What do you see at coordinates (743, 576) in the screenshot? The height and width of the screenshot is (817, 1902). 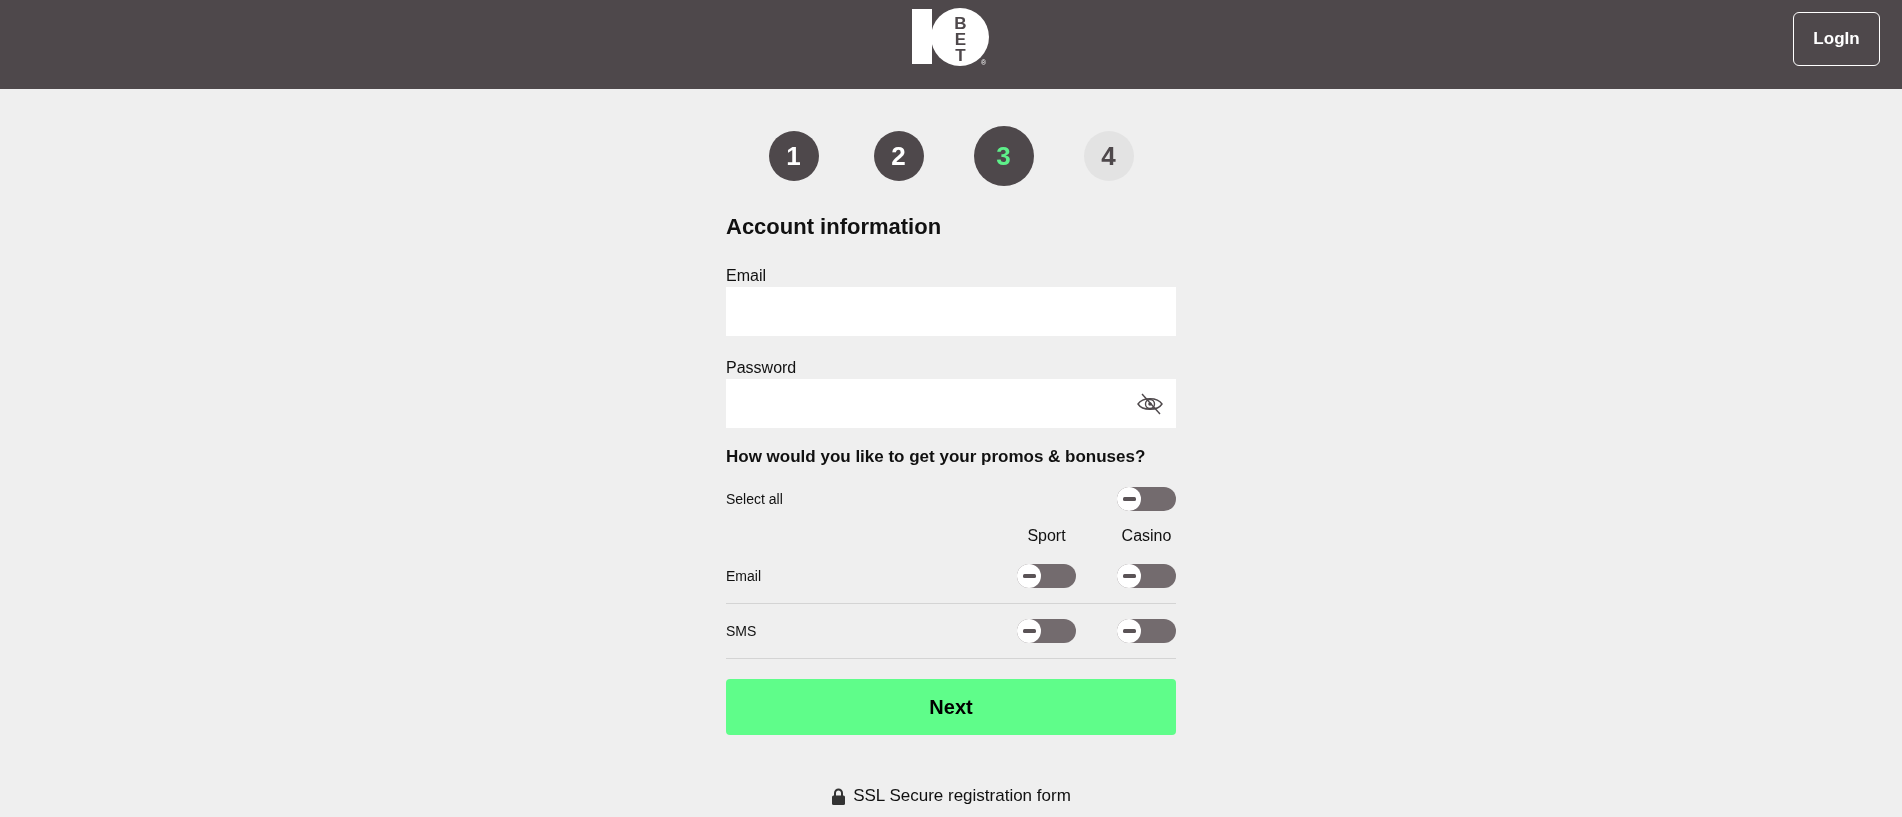 I see `channel-label: Email` at bounding box center [743, 576].